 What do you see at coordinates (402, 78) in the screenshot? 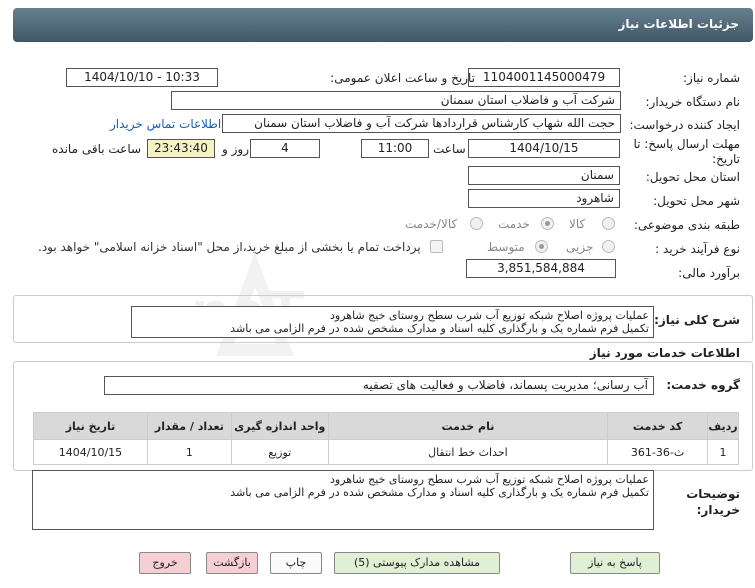
I see `announce-label: تاریخ و ساعت اعلان عمومی:` at bounding box center [402, 78].